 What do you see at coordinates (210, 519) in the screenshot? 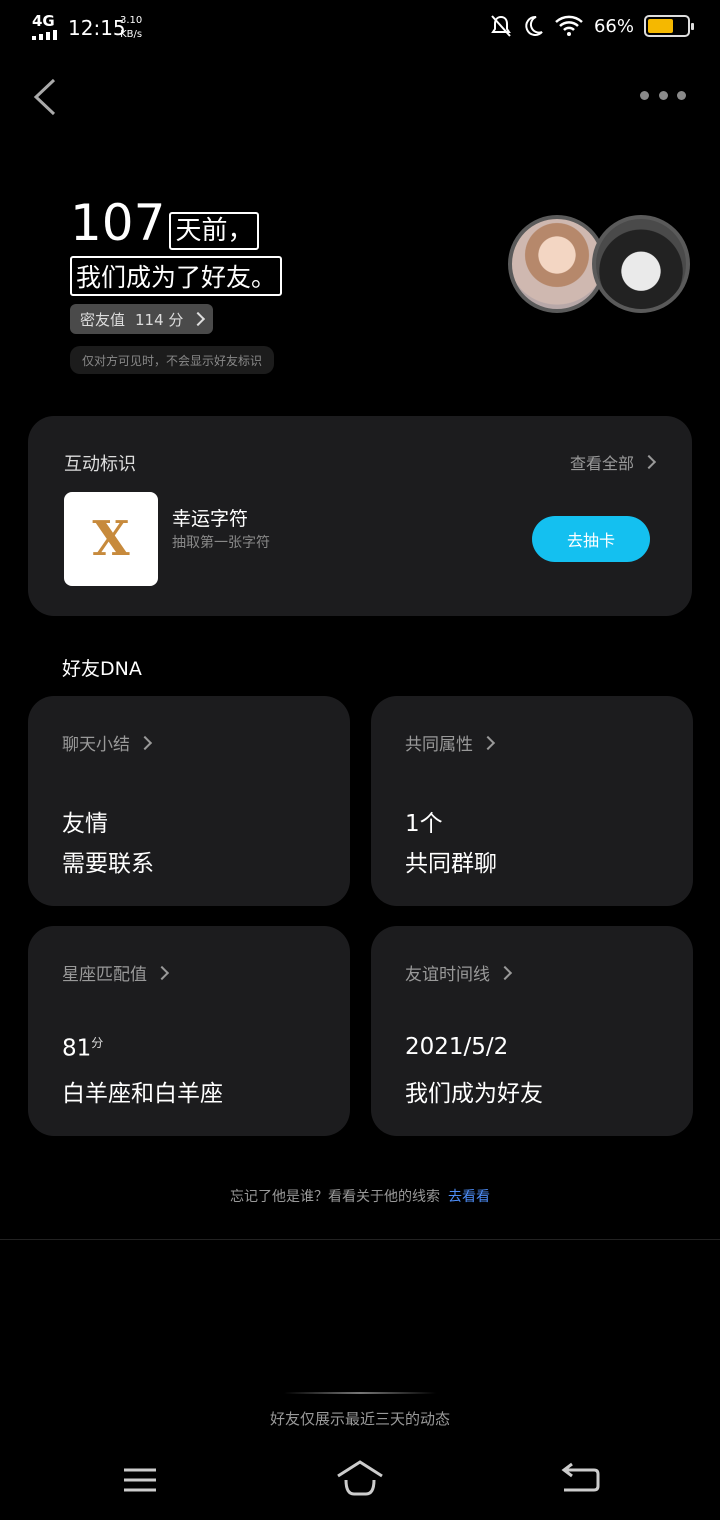
I see `lucky-char-title: 幸运字符` at bounding box center [210, 519].